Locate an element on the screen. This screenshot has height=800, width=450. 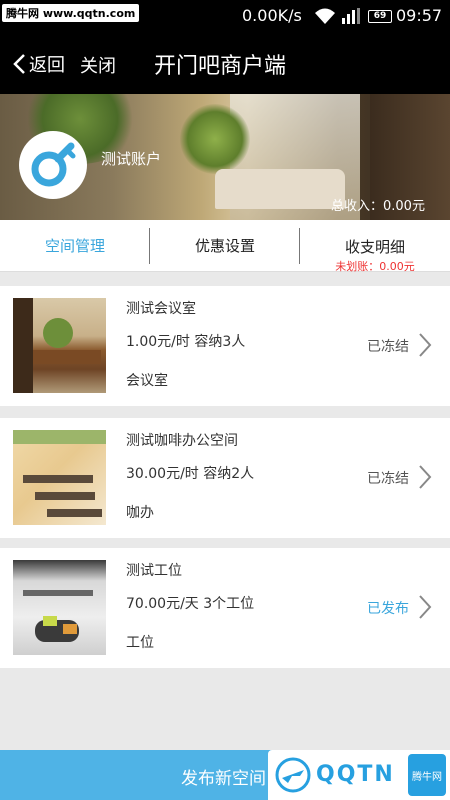
watermark-logo: QQTN 腾牛网 is located at coordinates (359, 775).